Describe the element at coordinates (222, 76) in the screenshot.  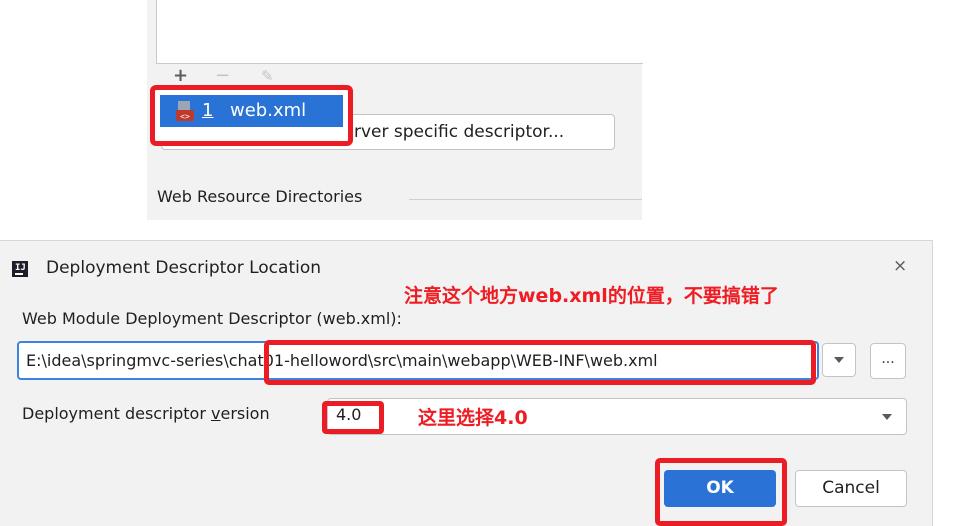
I see `remove-icon: −` at that location.